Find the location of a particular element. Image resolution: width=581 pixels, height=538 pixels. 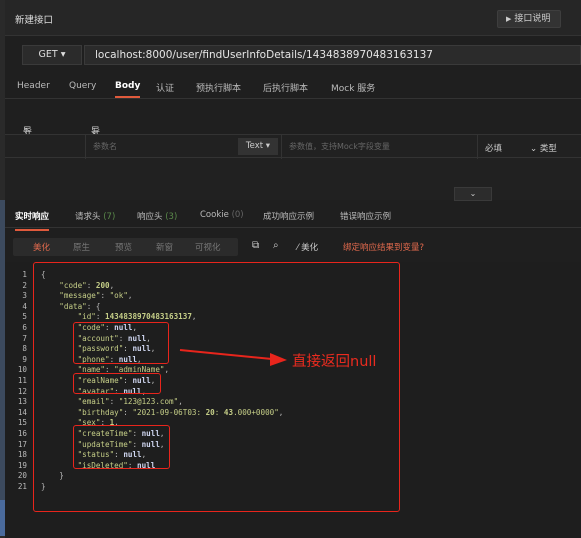

annotation-arrow-icon is located at coordinates (233, 357).